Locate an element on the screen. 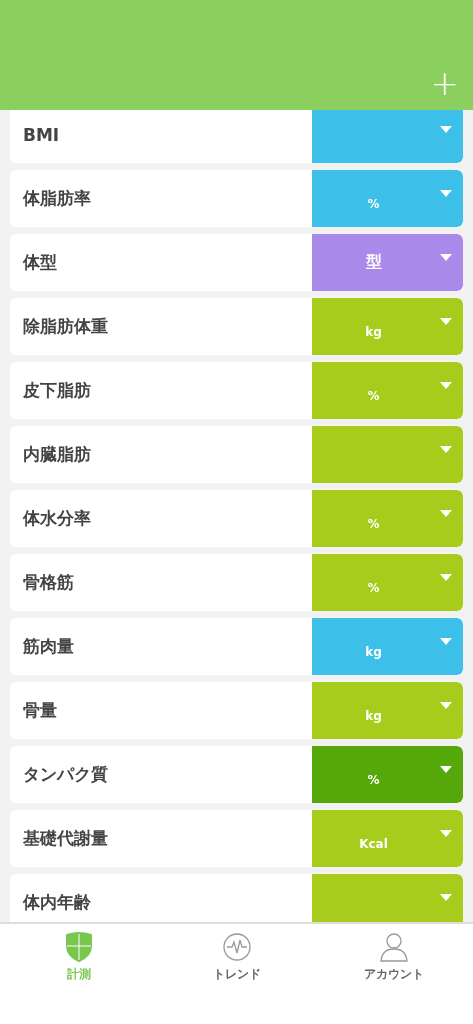 This screenshot has width=473, height=1024. add-button: + is located at coordinates (444, 83).